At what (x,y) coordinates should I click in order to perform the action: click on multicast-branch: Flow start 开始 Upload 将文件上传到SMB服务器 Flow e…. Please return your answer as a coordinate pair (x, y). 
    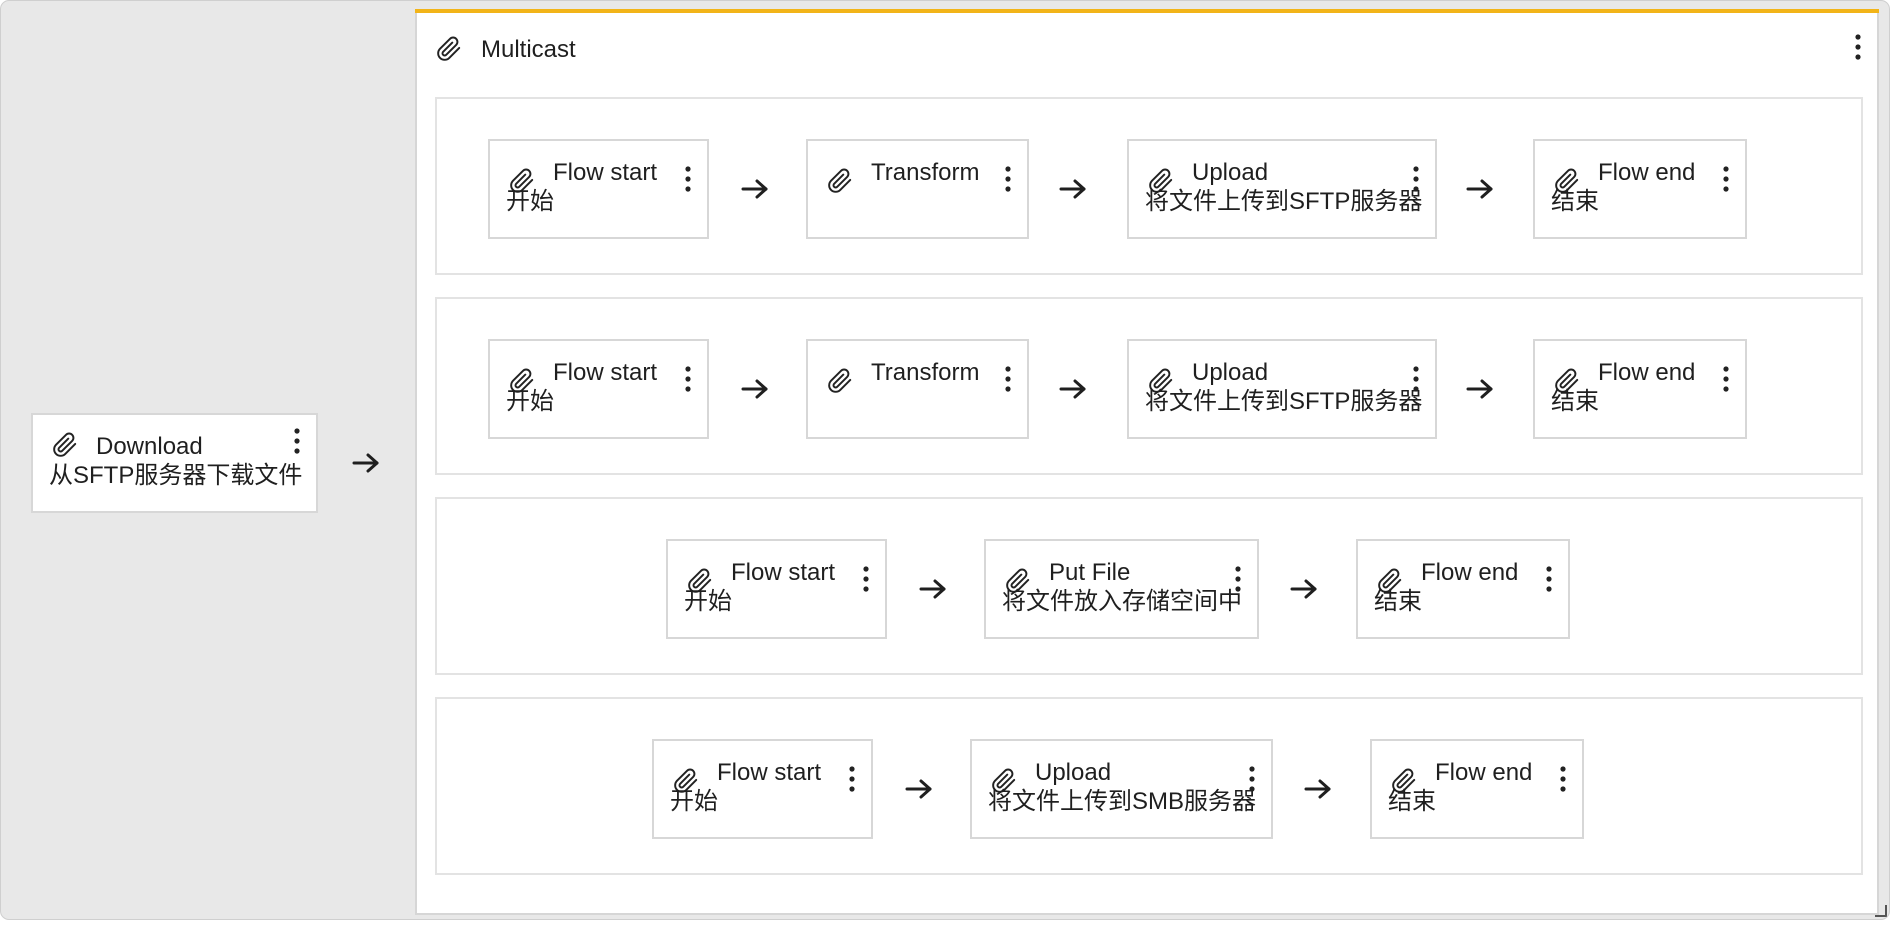
    Looking at the image, I should click on (1149, 786).